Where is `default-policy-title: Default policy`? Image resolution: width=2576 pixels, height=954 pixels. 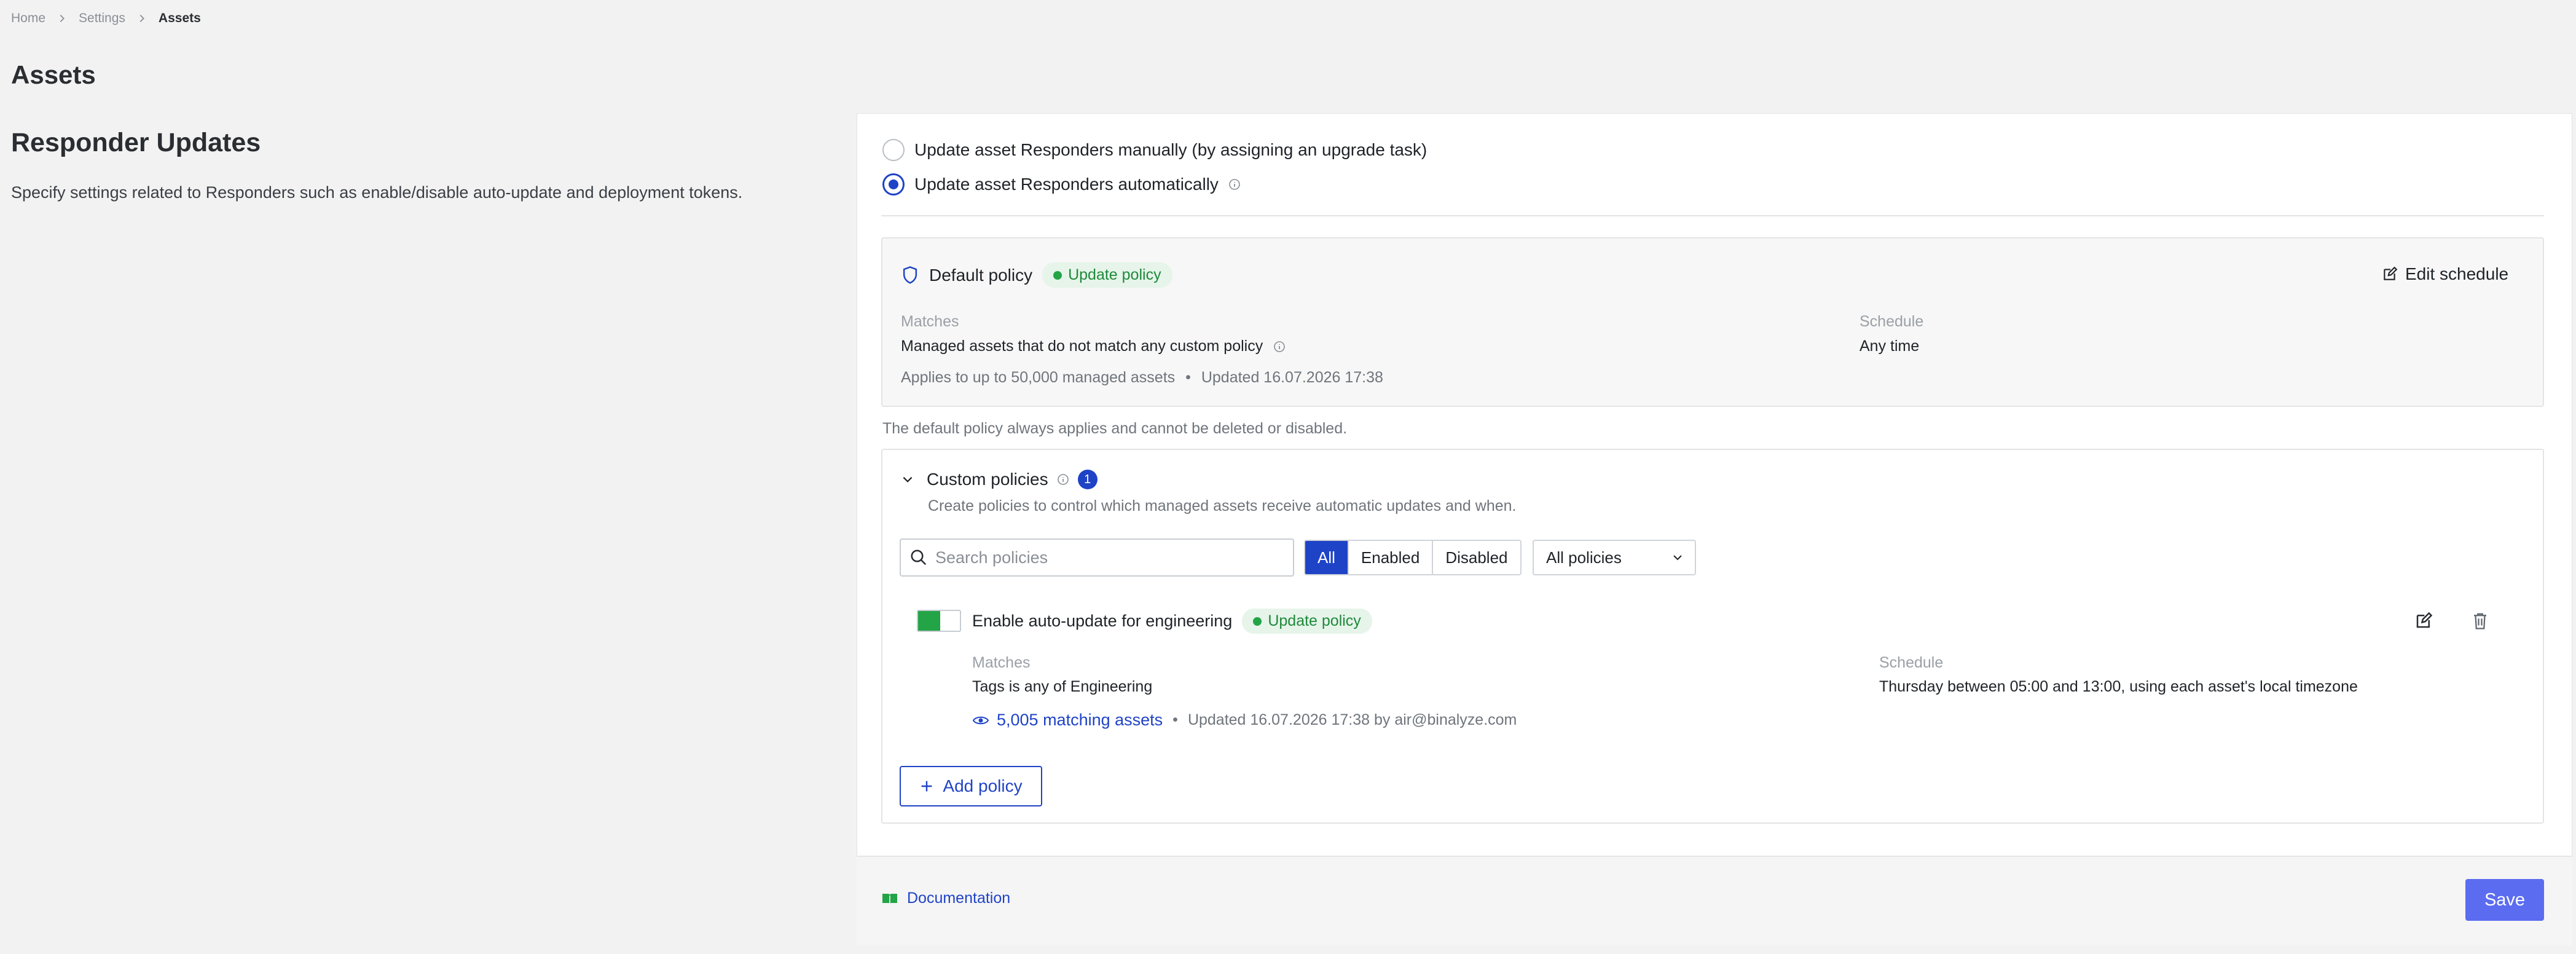 default-policy-title: Default policy is located at coordinates (981, 275).